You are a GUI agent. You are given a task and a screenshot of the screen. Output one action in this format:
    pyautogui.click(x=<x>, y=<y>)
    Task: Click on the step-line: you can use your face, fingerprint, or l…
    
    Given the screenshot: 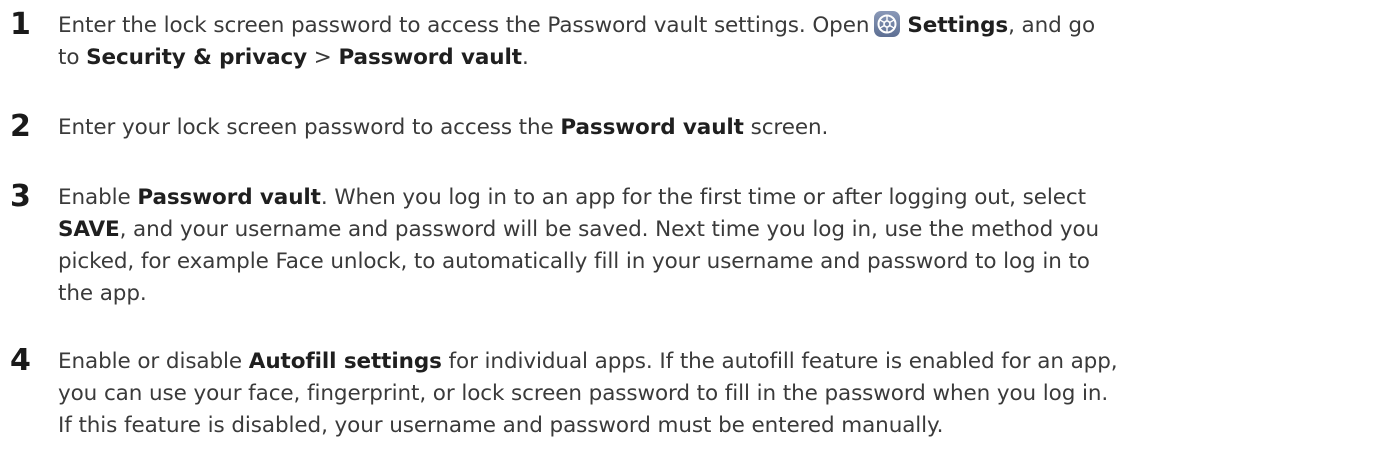 What is the action you would take?
    pyautogui.click(x=583, y=393)
    